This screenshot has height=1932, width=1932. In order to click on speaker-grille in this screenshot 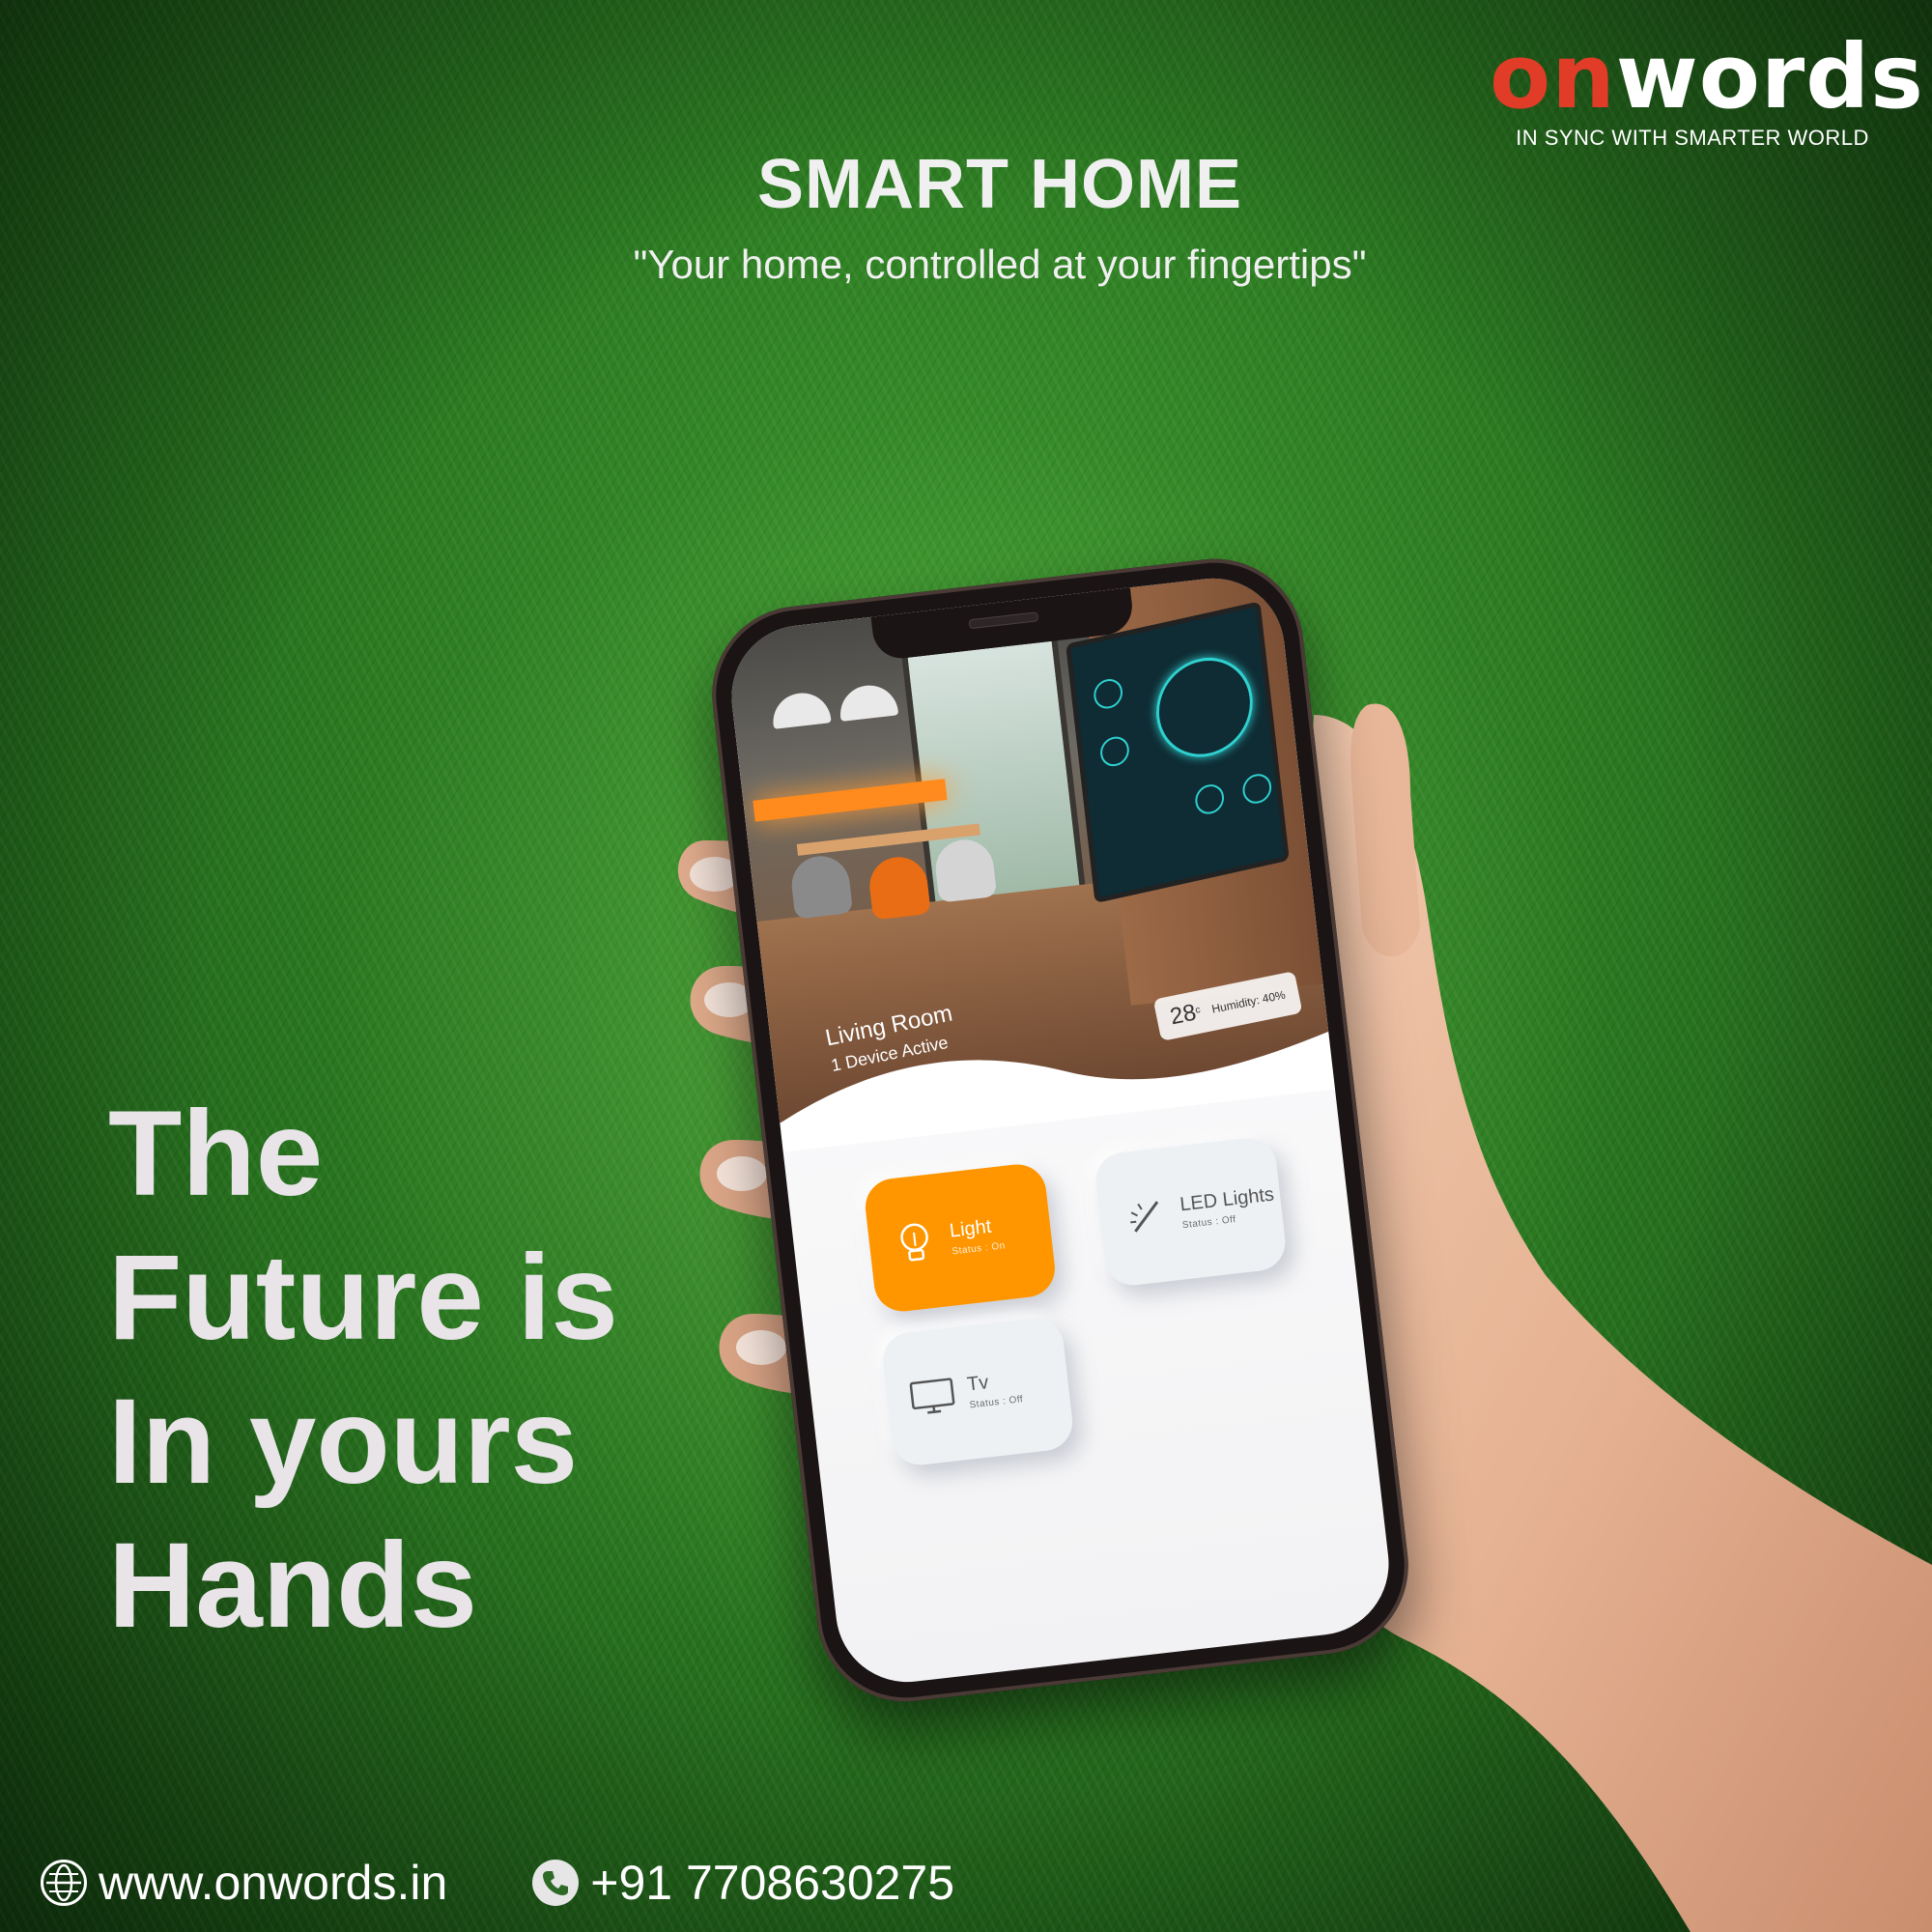, I will do `click(1003, 620)`.